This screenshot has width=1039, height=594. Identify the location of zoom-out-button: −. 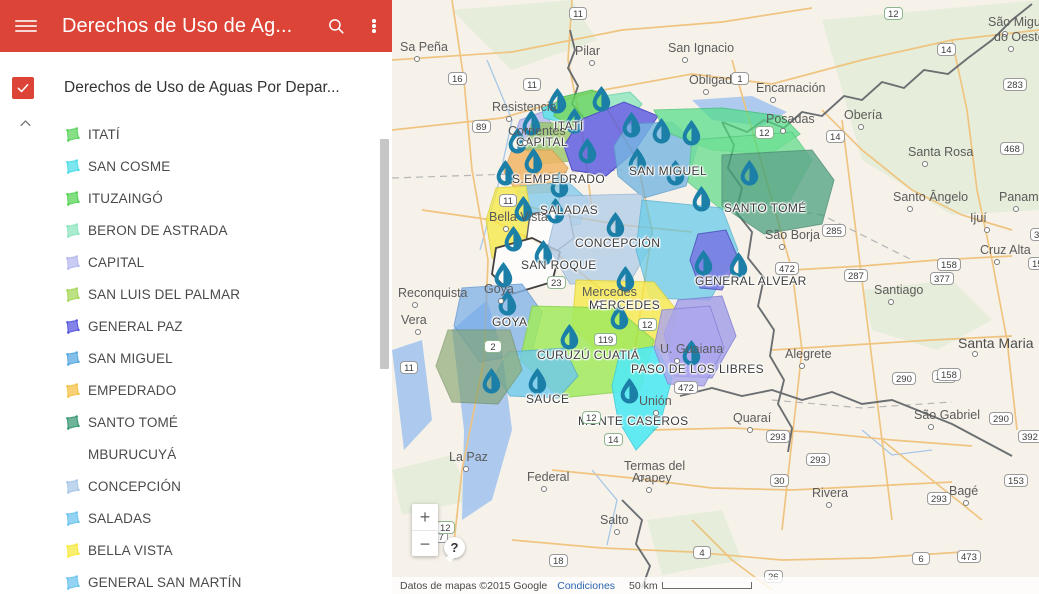
(425, 543).